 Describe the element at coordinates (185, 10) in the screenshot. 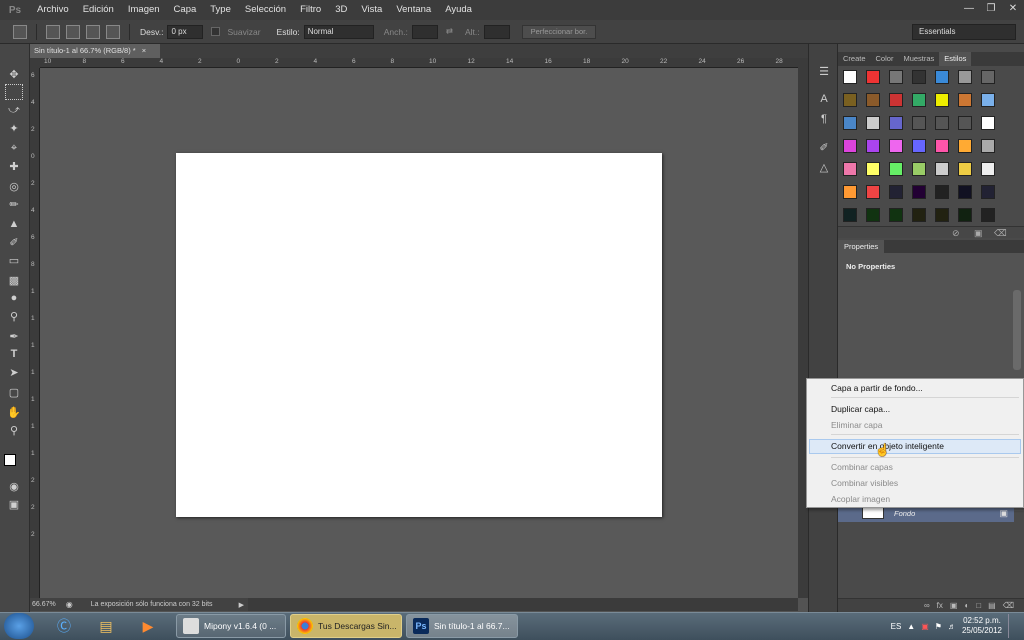

I see `menu-capa: Capa` at that location.